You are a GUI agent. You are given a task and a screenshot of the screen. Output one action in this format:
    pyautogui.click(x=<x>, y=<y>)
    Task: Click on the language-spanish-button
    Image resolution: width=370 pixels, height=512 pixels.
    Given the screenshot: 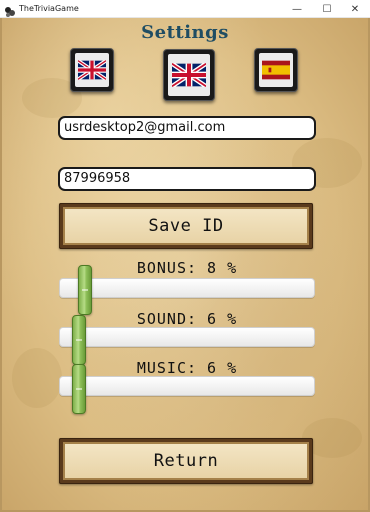 What is the action you would take?
    pyautogui.click(x=276, y=70)
    